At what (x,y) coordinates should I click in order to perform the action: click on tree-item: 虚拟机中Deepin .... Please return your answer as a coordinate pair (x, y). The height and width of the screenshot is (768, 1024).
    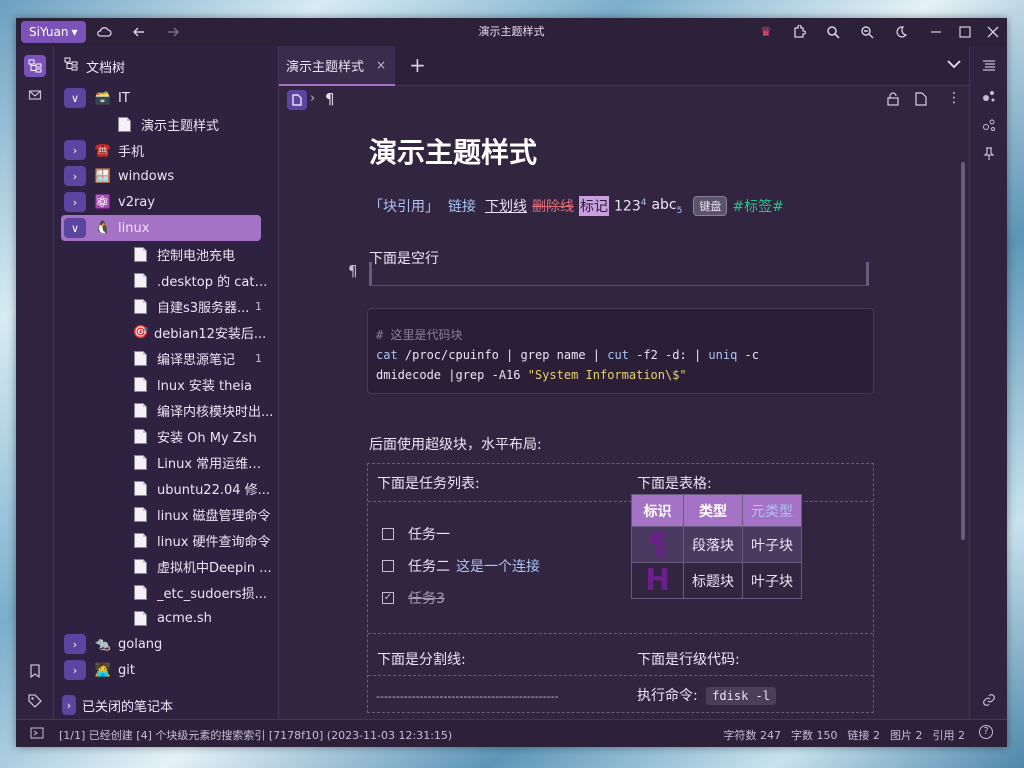
    Looking at the image, I should click on (164, 566).